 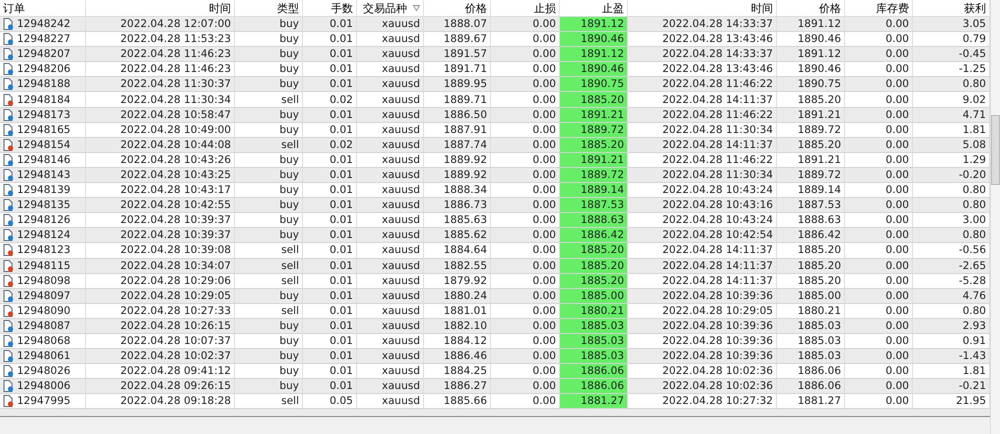 I want to click on take-profit-cell: 1881.27, so click(x=594, y=401).